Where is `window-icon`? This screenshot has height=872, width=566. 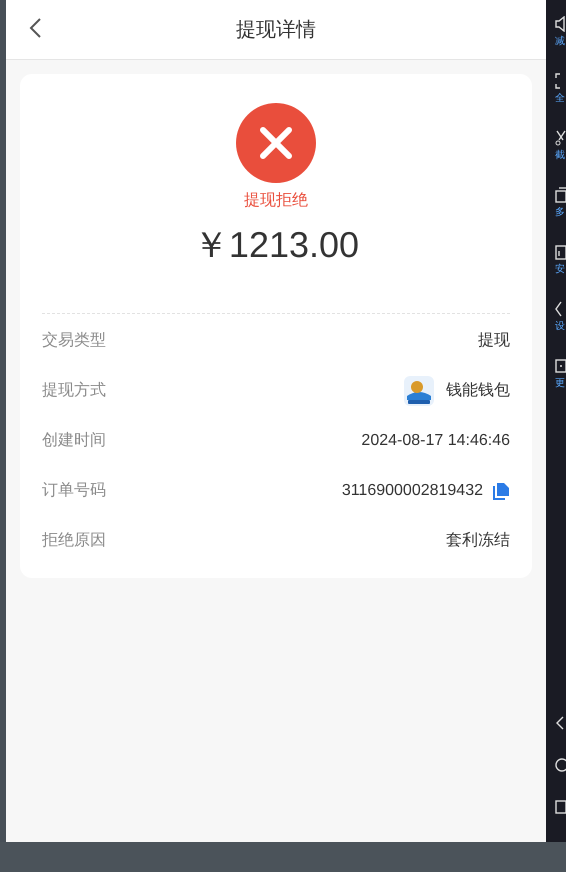
window-icon is located at coordinates (560, 195).